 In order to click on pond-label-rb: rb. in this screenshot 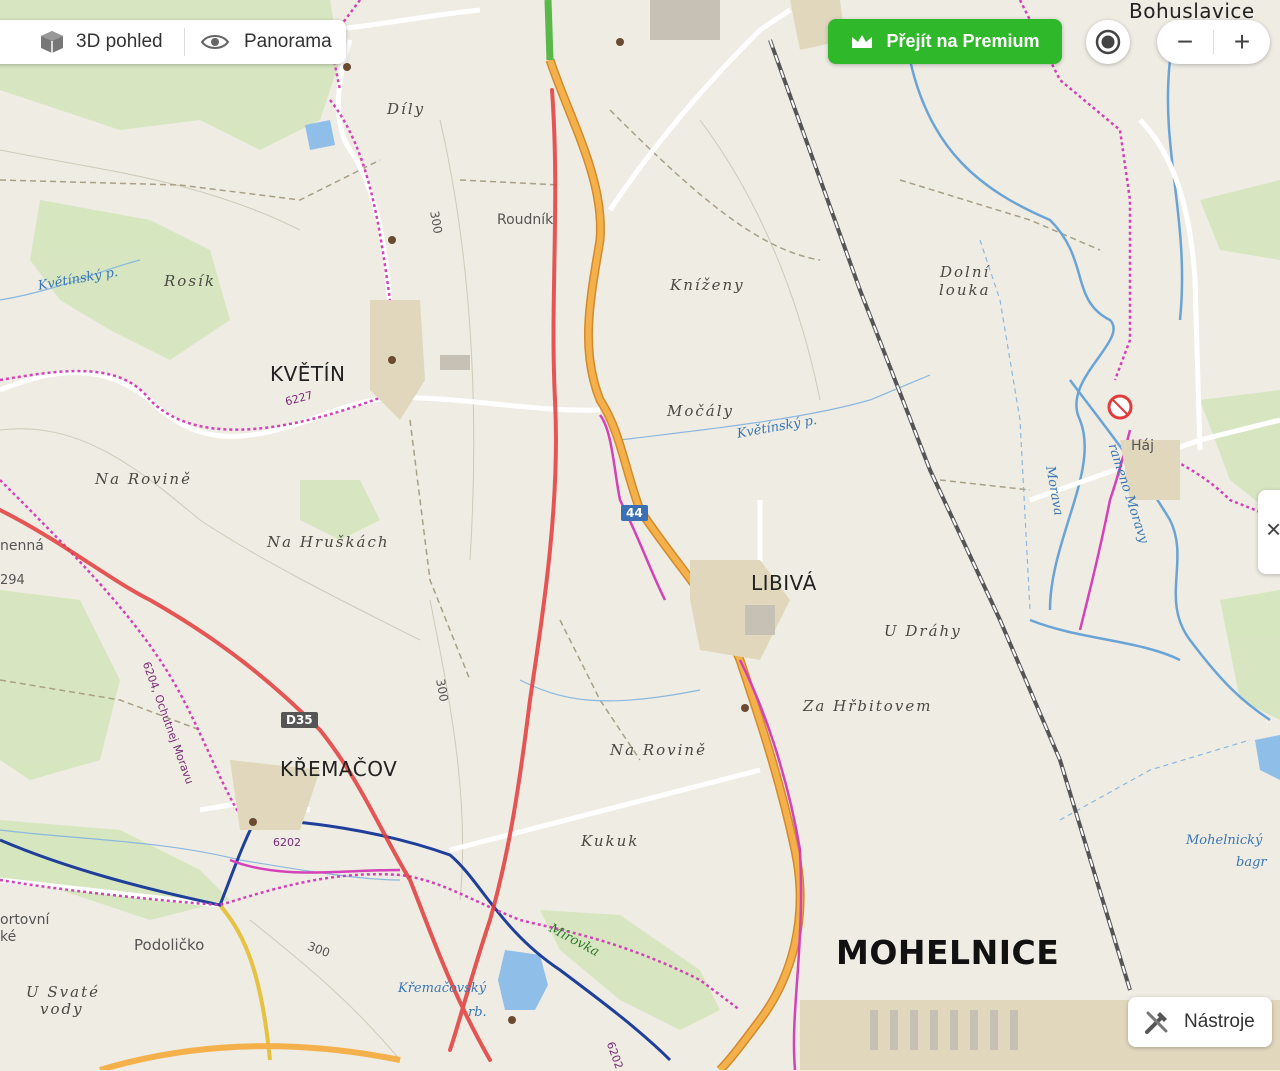, I will do `click(477, 1012)`.